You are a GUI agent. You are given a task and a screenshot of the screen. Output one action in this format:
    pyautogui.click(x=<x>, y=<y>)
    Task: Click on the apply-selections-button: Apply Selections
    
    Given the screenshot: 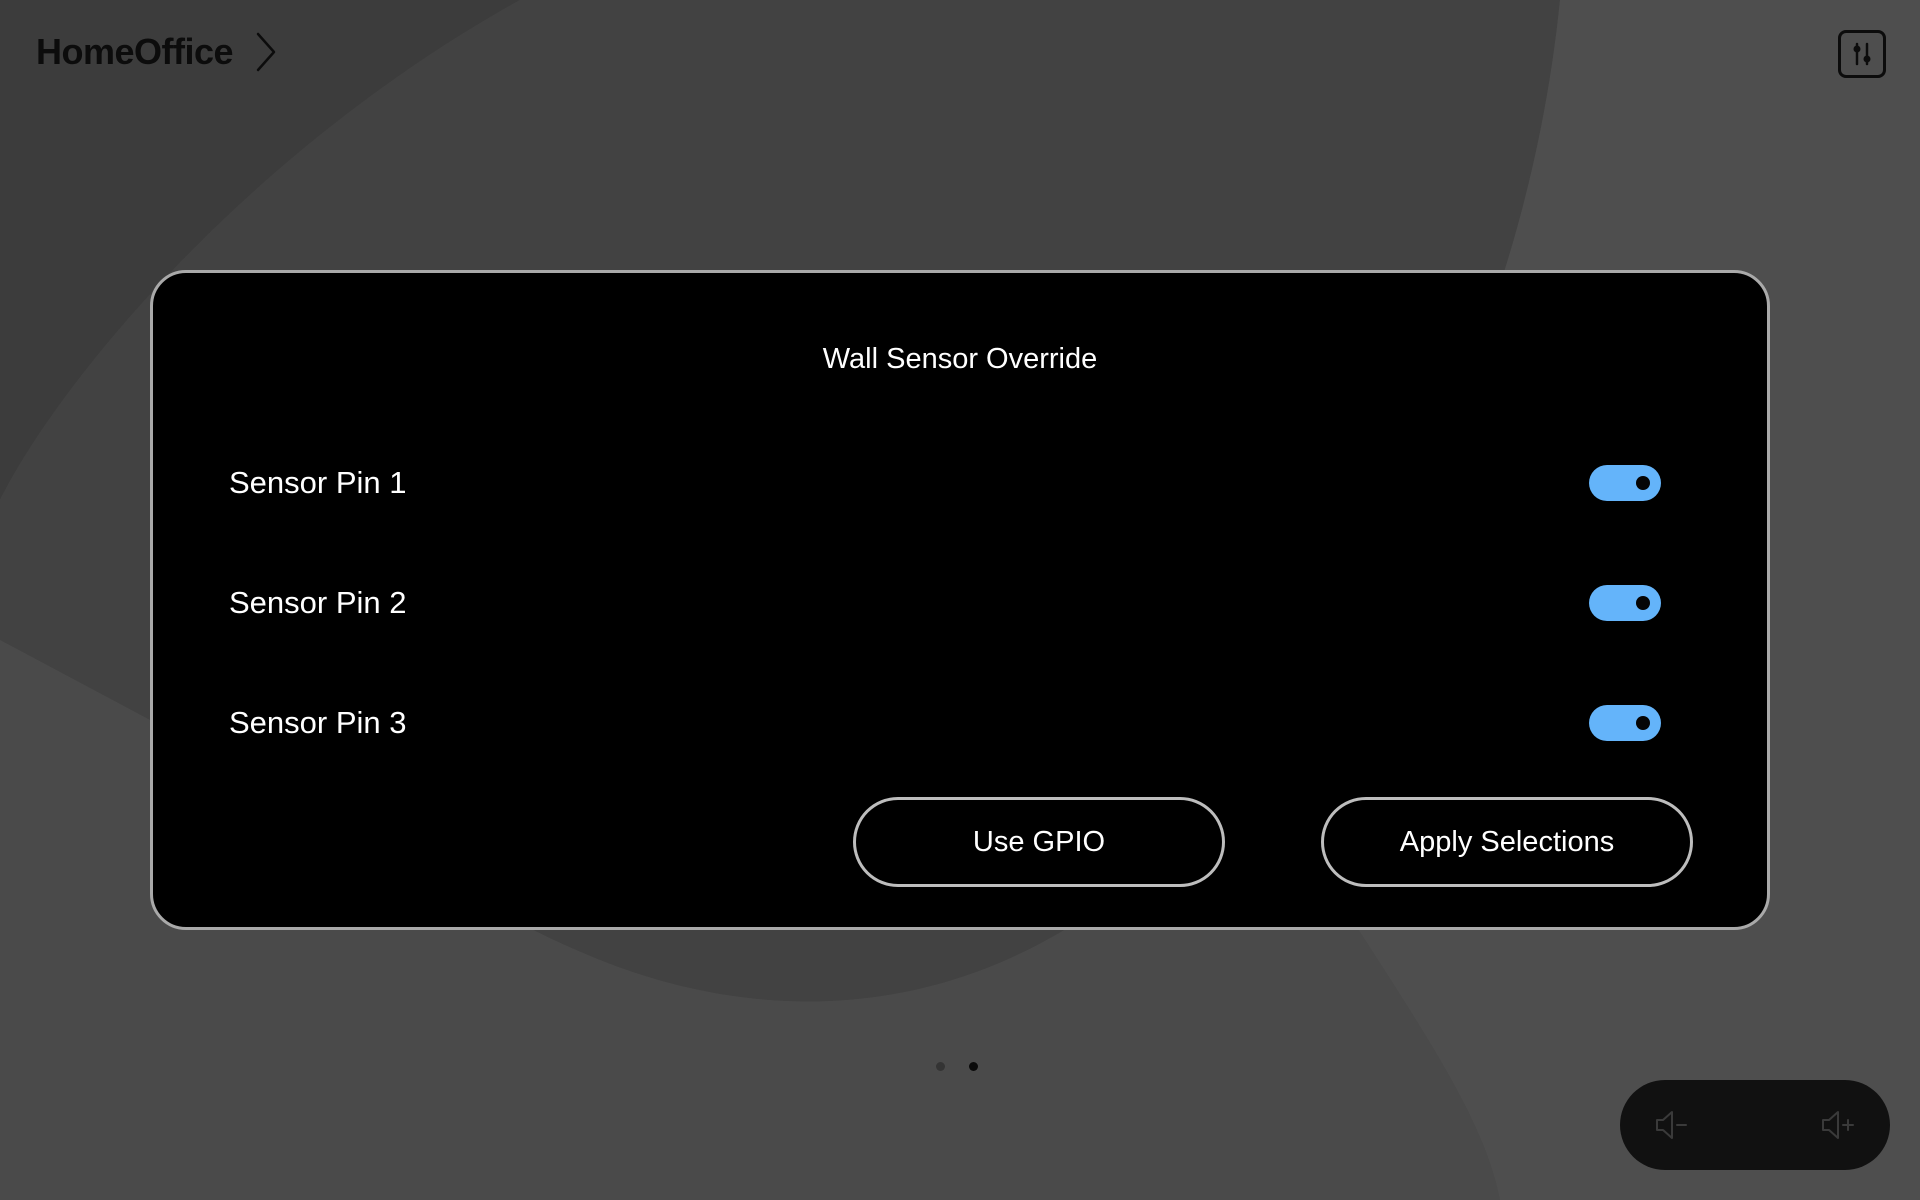 What is the action you would take?
    pyautogui.click(x=1507, y=842)
    